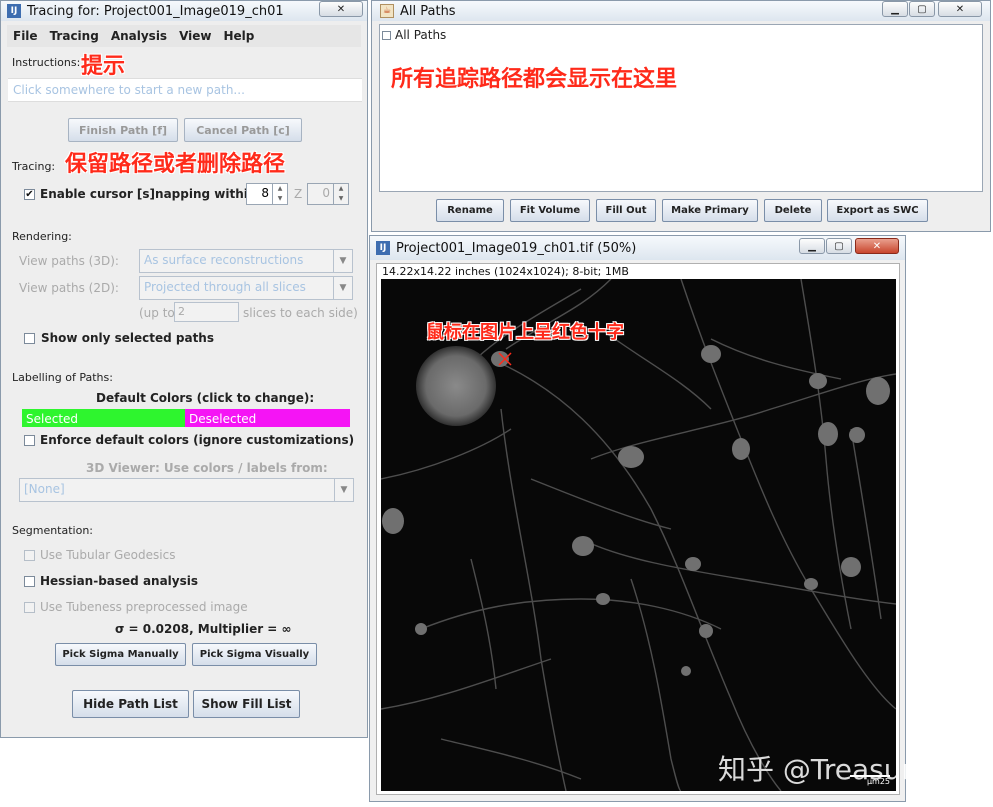 Image resolution: width=993 pixels, height=807 pixels. Describe the element at coordinates (29, 194) in the screenshot. I see `snapping-checkbox: ✔` at that location.